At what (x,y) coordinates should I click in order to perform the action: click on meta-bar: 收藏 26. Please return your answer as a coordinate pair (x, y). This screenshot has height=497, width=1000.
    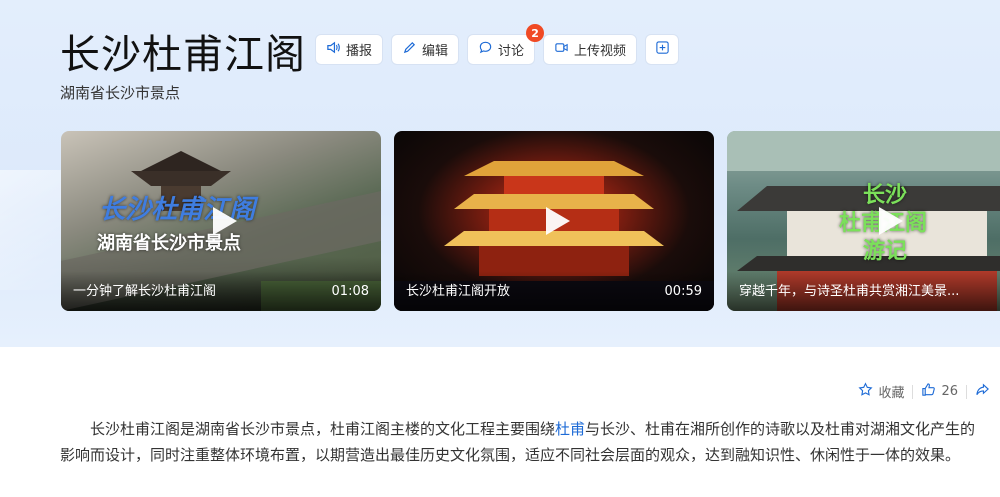
    Looking at the image, I should click on (924, 391).